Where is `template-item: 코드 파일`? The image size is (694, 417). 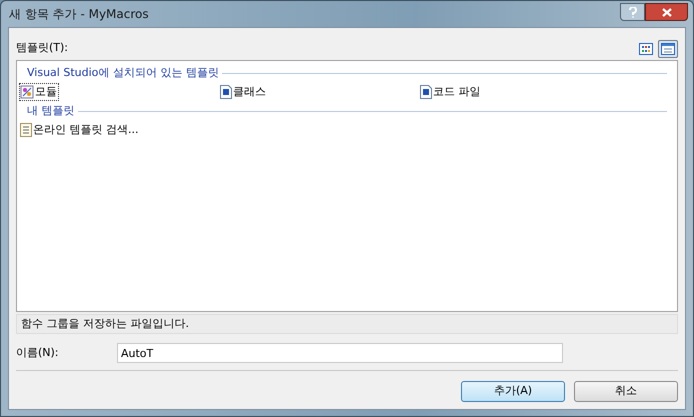 template-item: 코드 파일 is located at coordinates (451, 92).